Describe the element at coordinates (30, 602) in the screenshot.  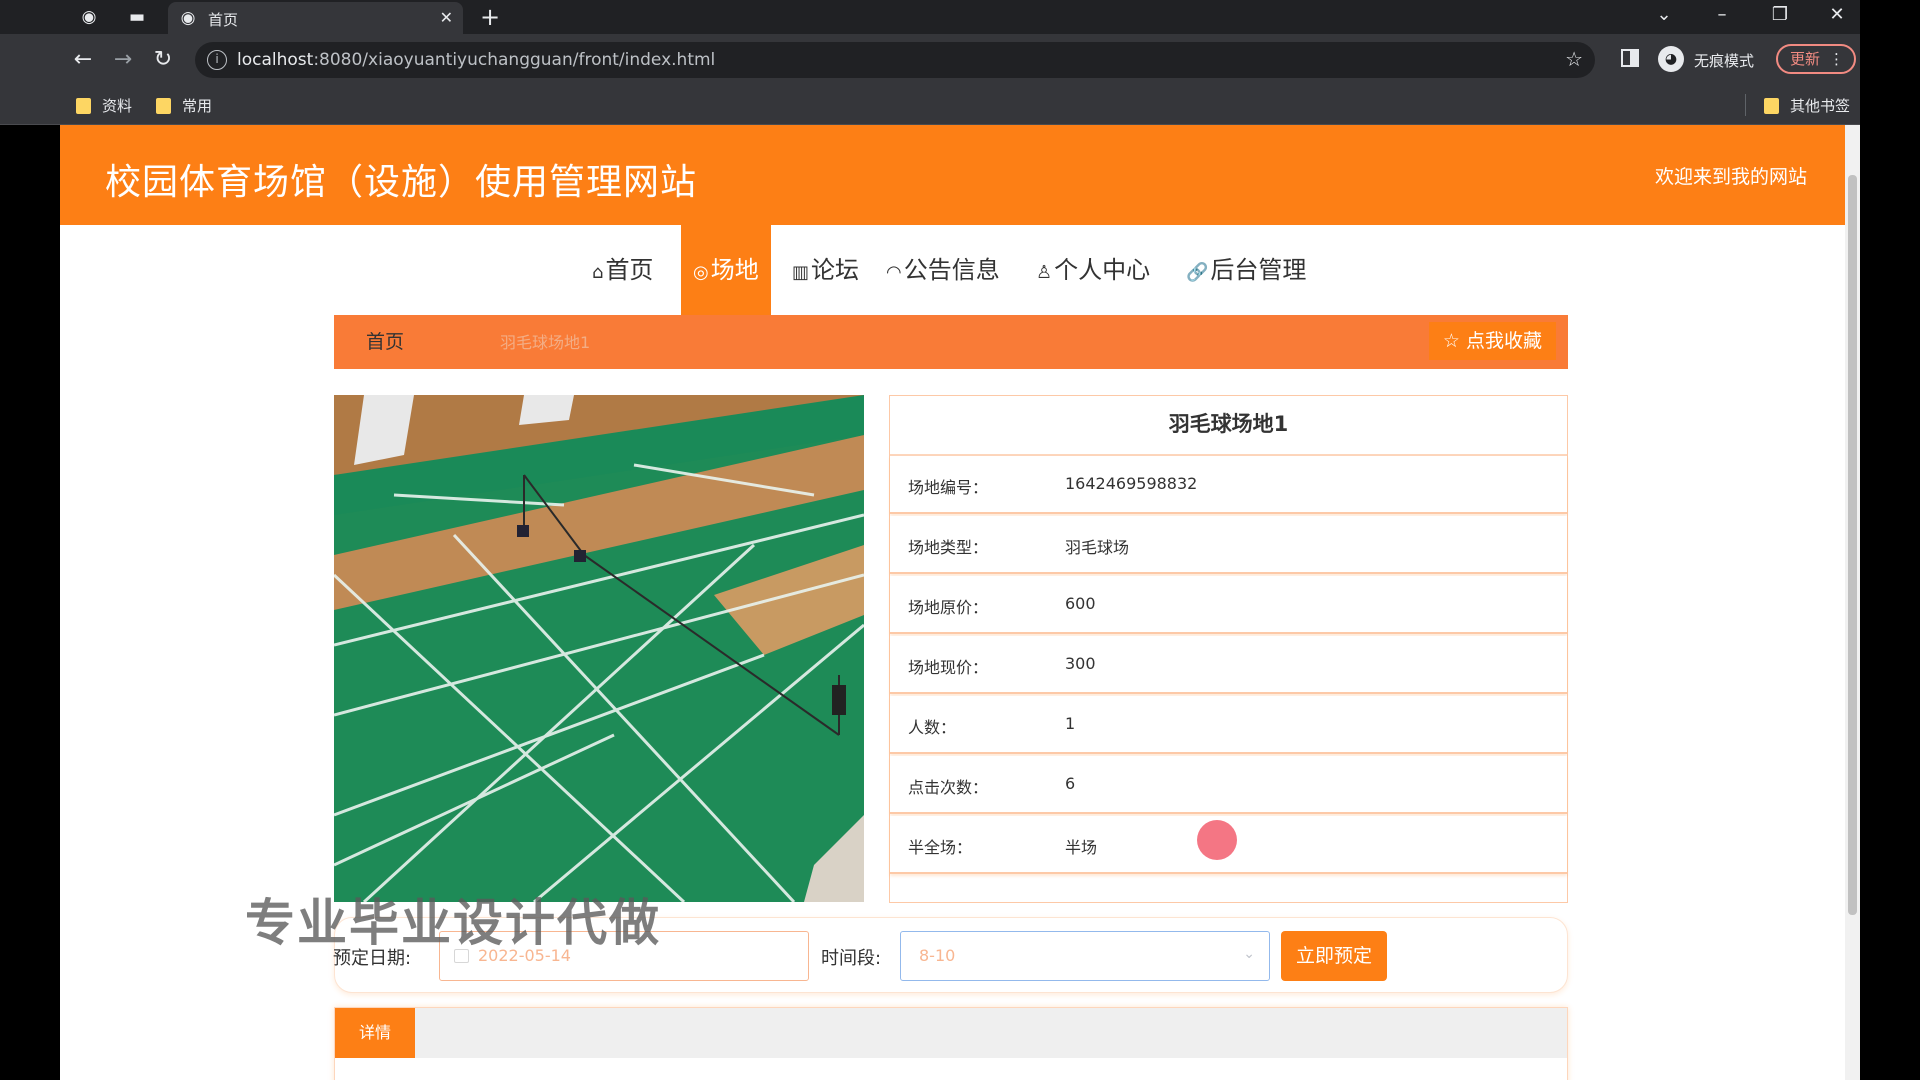
I see `screen-border-left` at that location.